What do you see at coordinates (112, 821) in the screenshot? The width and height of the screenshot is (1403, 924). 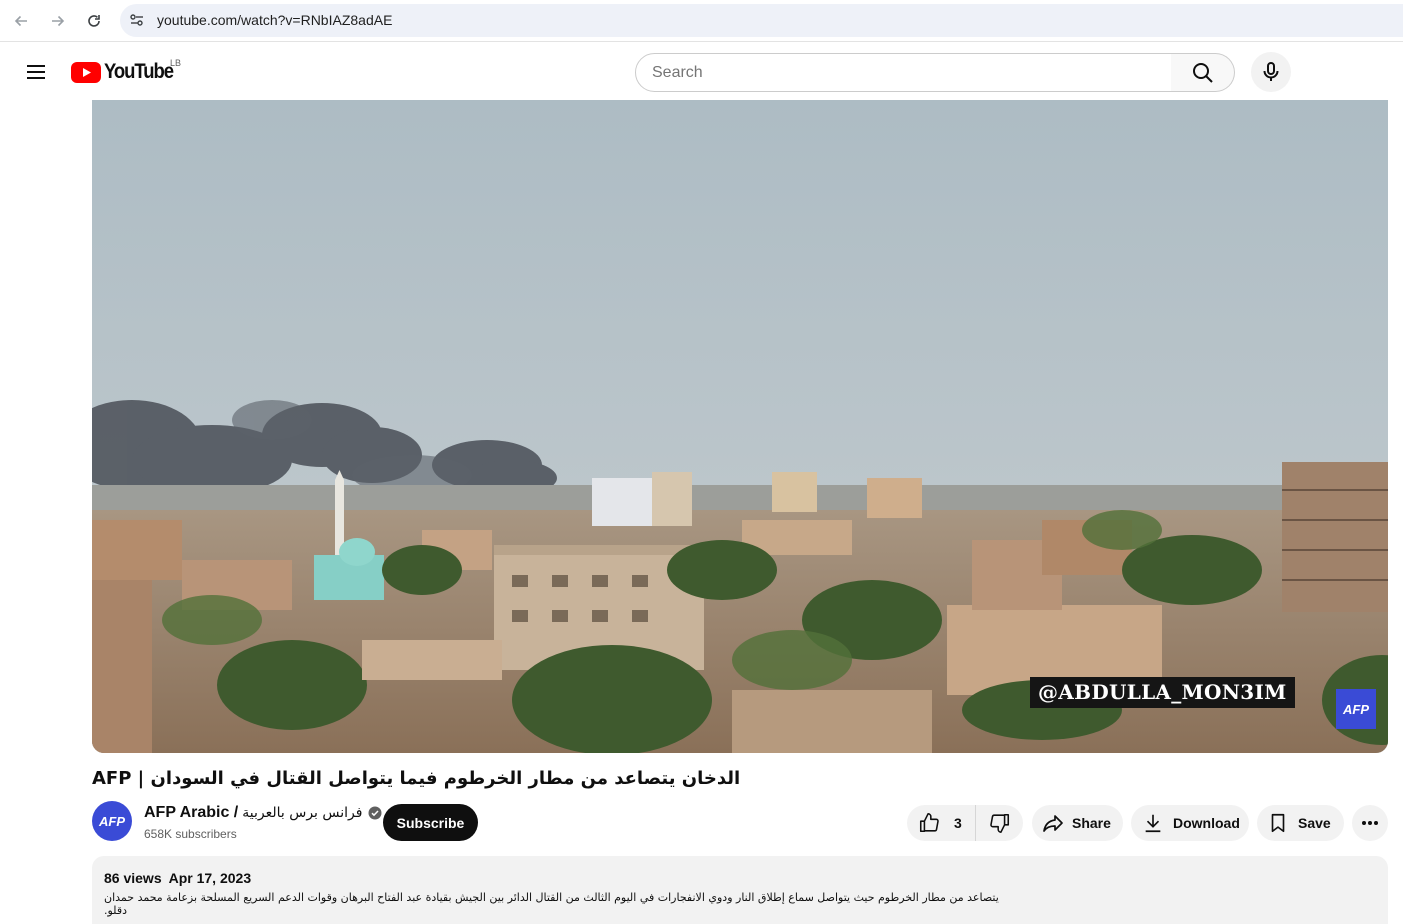 I see `channel-avatar: AFP` at bounding box center [112, 821].